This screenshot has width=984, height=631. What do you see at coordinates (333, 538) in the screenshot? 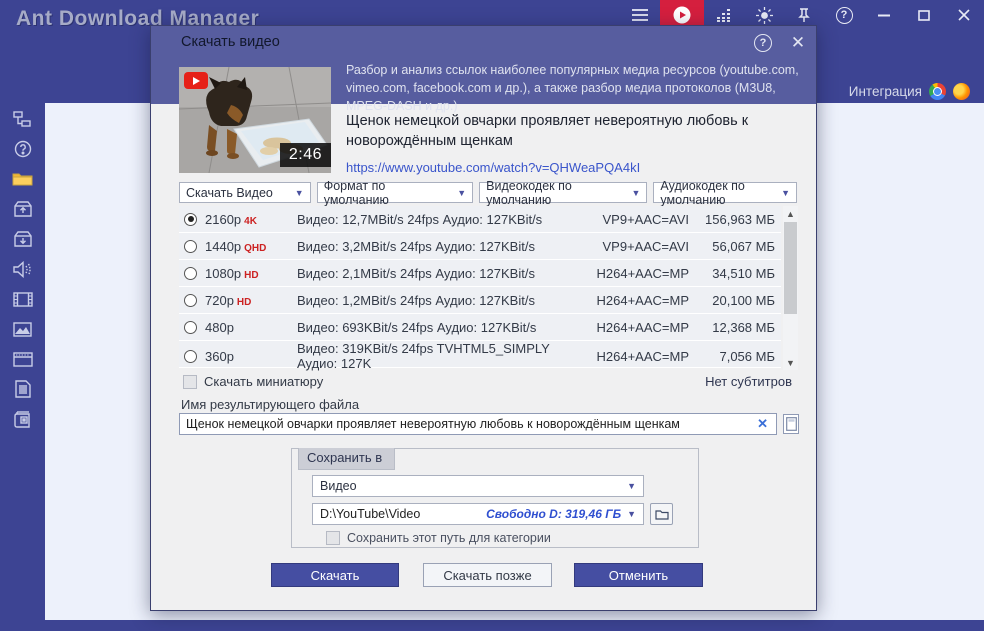
I see `save-path-checkbox` at bounding box center [333, 538].